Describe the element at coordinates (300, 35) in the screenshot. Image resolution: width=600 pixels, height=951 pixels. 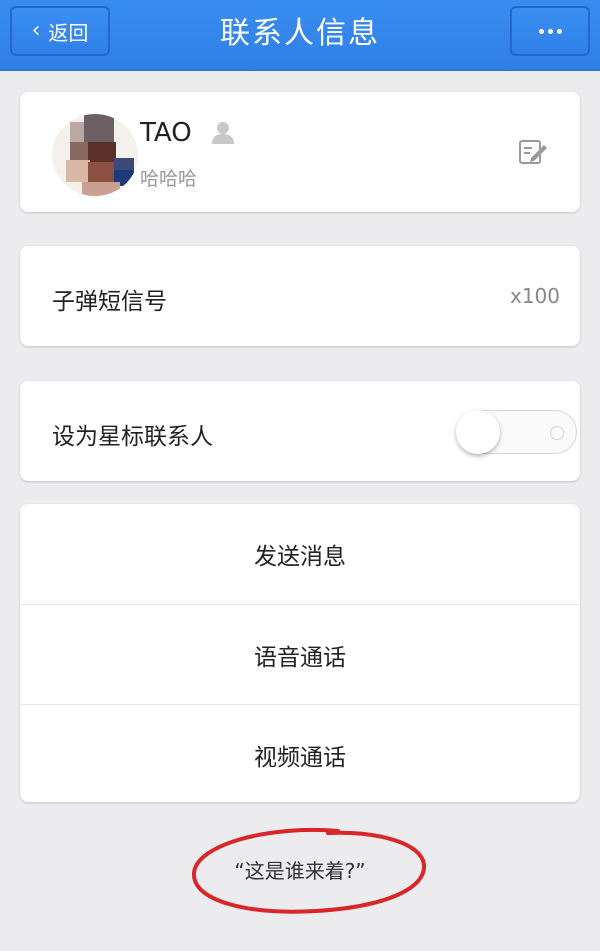
I see `nav-bar: ‹ 返回 联系人信息` at that location.